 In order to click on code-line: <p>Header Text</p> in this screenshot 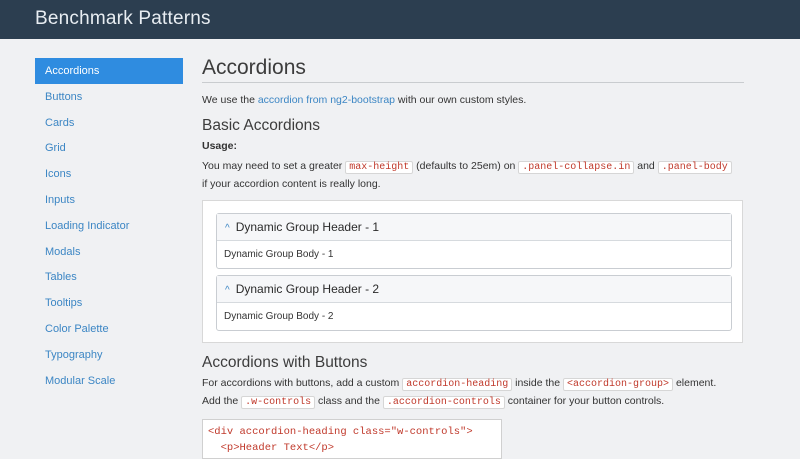, I will do `click(271, 448)`.